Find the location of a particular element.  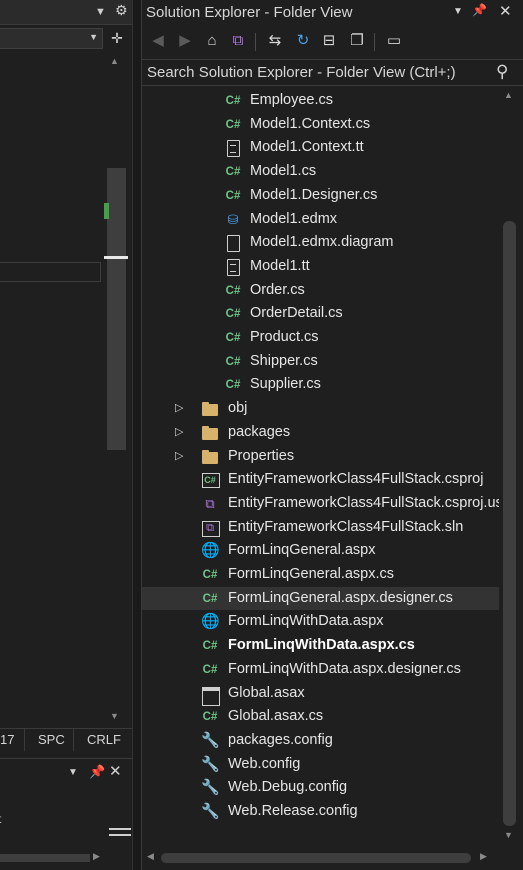

tree-item: 🔧 packages.config is located at coordinates (320, 741).